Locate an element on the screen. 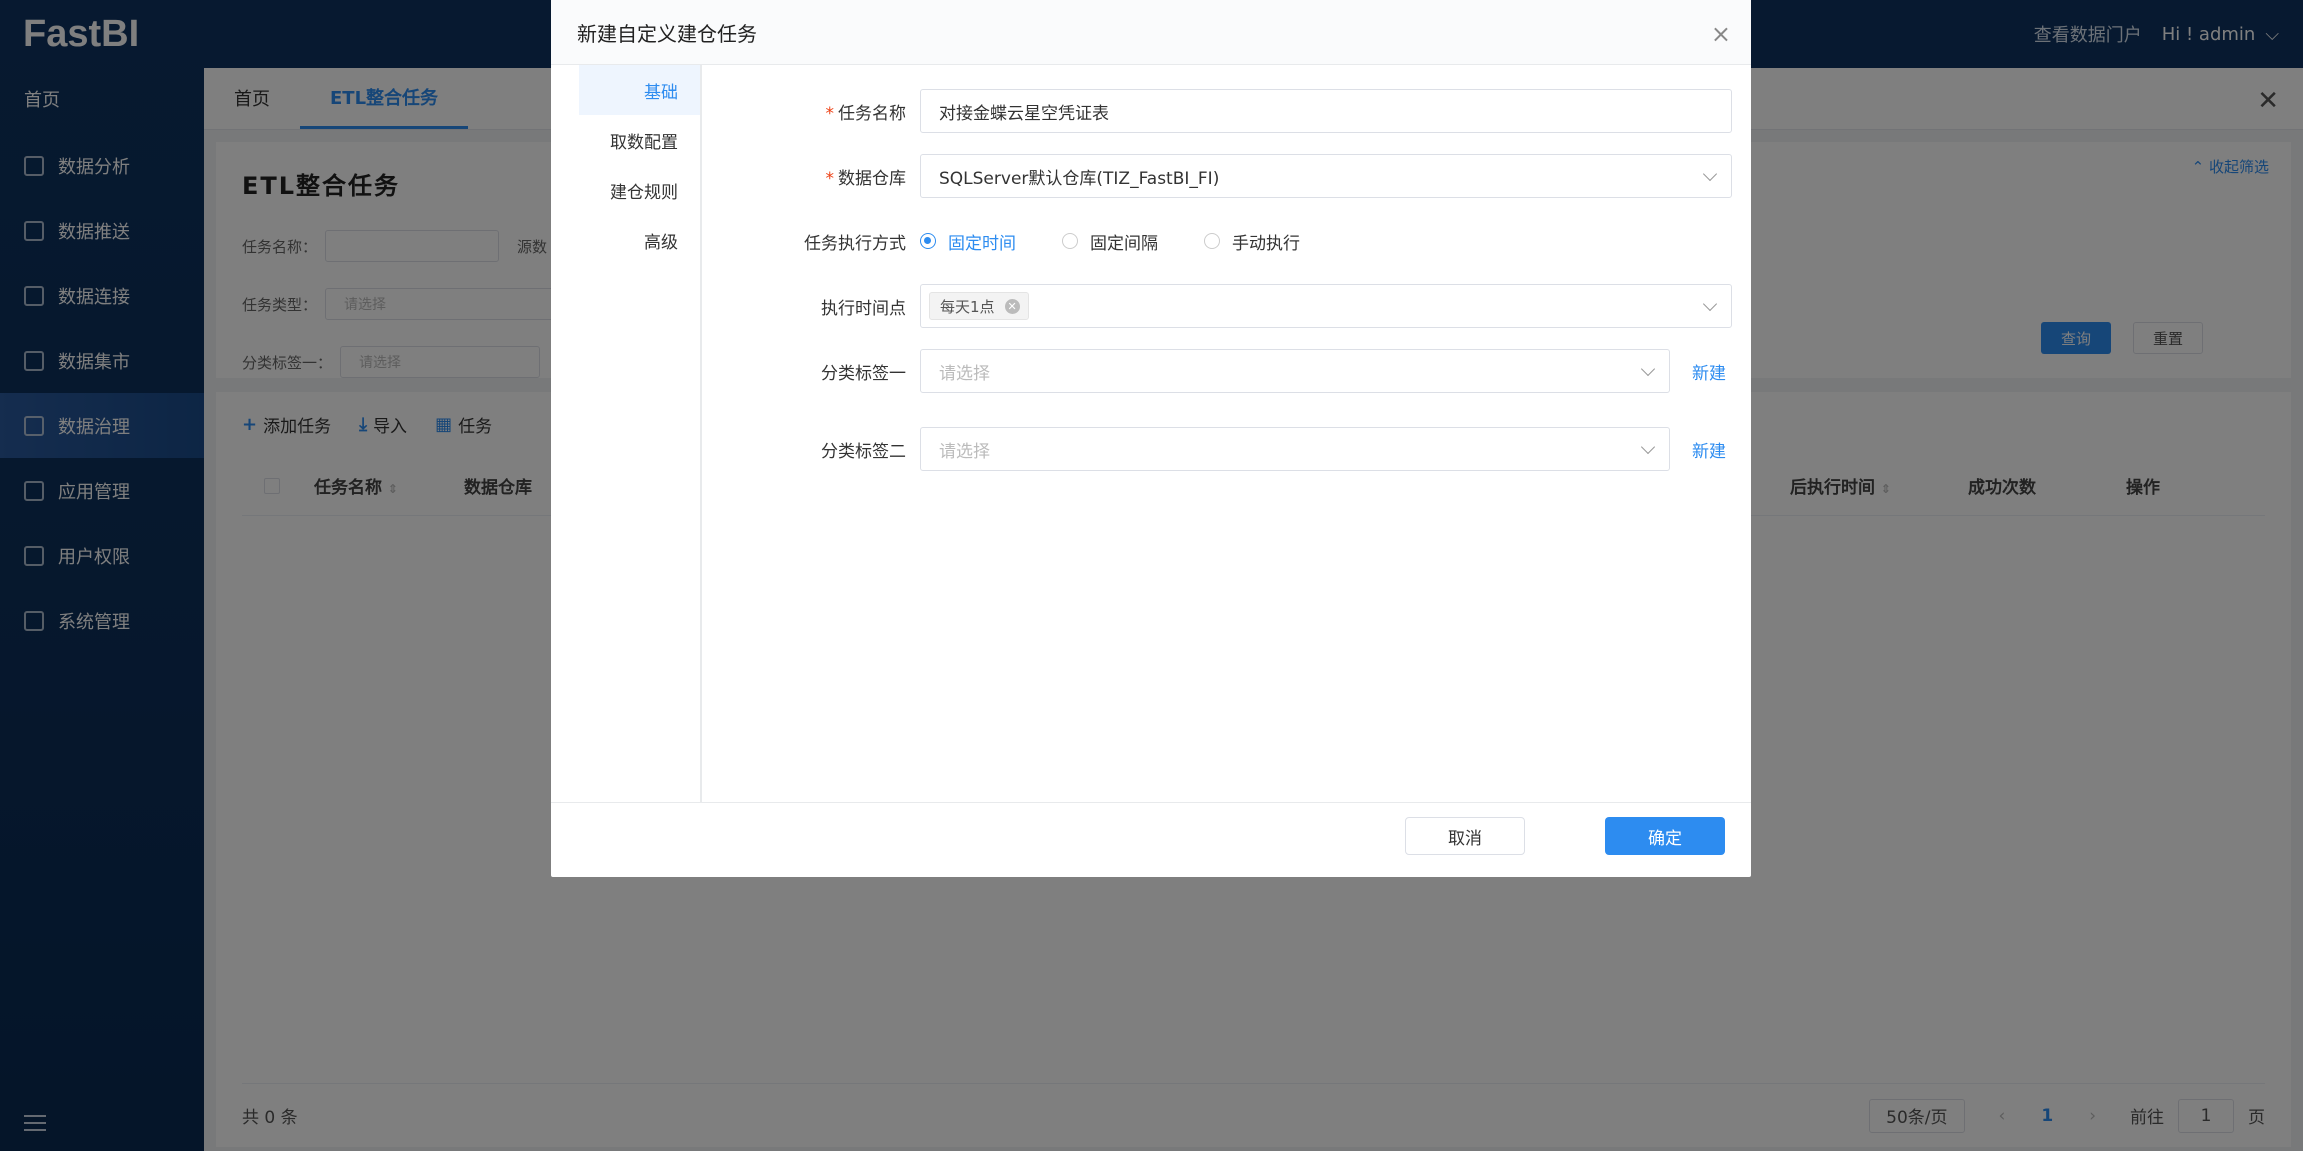  radio-manual: 手动执行 is located at coordinates (1252, 241).